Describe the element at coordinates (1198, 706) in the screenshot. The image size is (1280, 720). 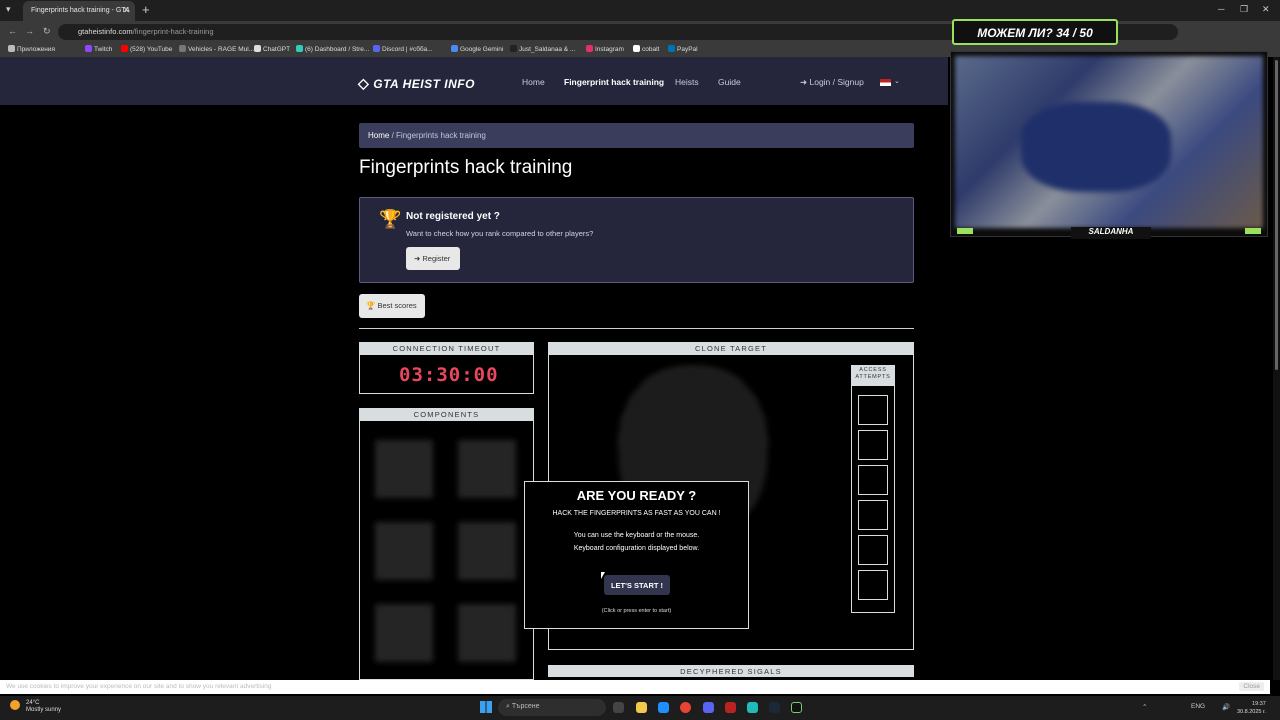
I see `language-indicator: ENG` at that location.